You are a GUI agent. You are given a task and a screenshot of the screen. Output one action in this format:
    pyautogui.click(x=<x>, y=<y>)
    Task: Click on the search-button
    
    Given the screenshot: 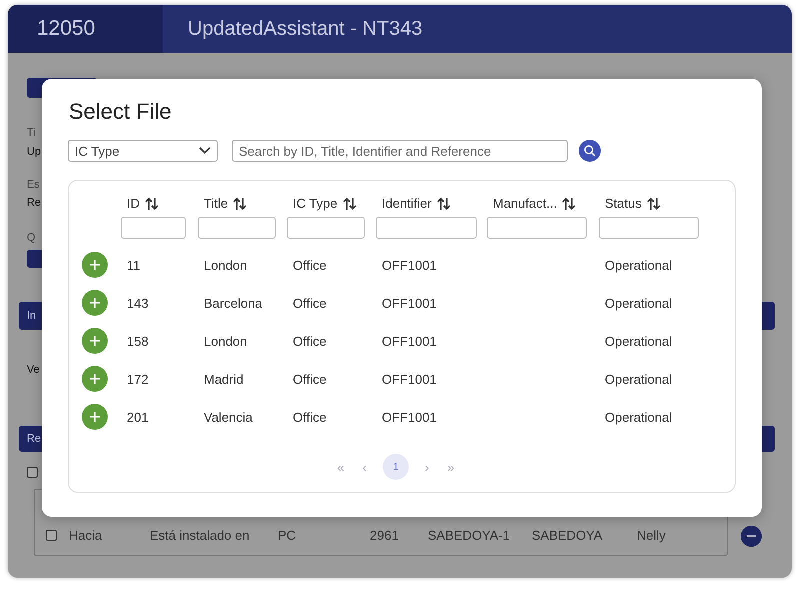 What is the action you would take?
    pyautogui.click(x=590, y=151)
    